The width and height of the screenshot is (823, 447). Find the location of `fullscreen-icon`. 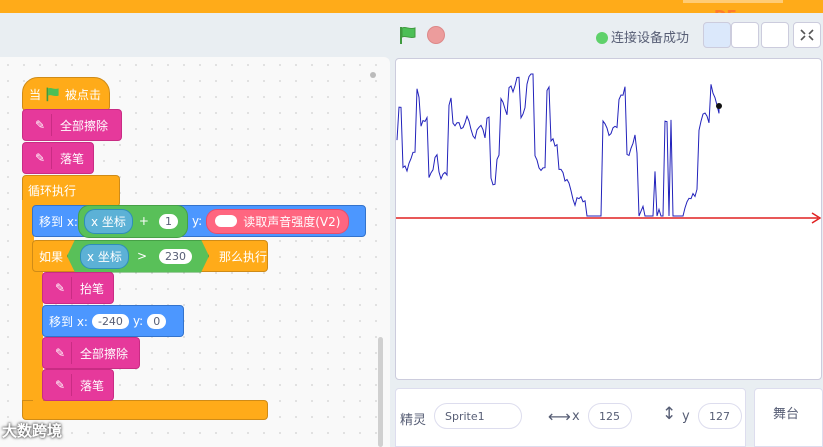

fullscreen-icon is located at coordinates (807, 35).